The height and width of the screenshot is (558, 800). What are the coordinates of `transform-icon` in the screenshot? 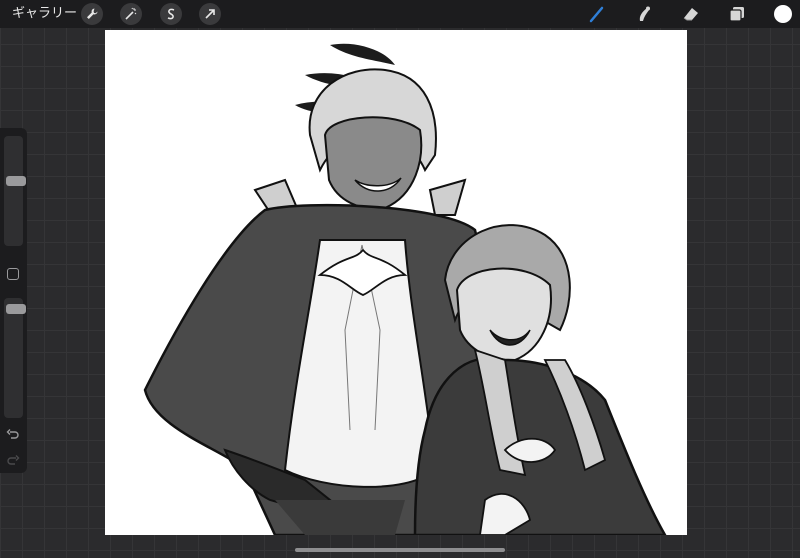 It's located at (210, 14).